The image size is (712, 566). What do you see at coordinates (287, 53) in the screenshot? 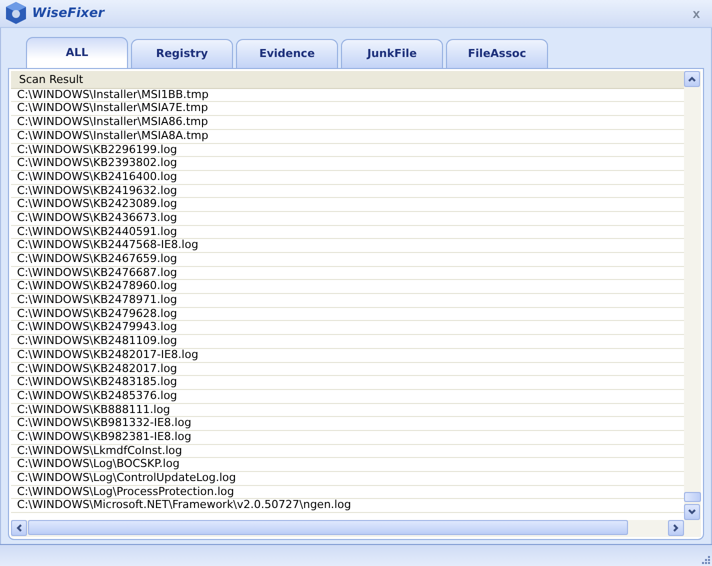
I see `tab: Evidence` at bounding box center [287, 53].